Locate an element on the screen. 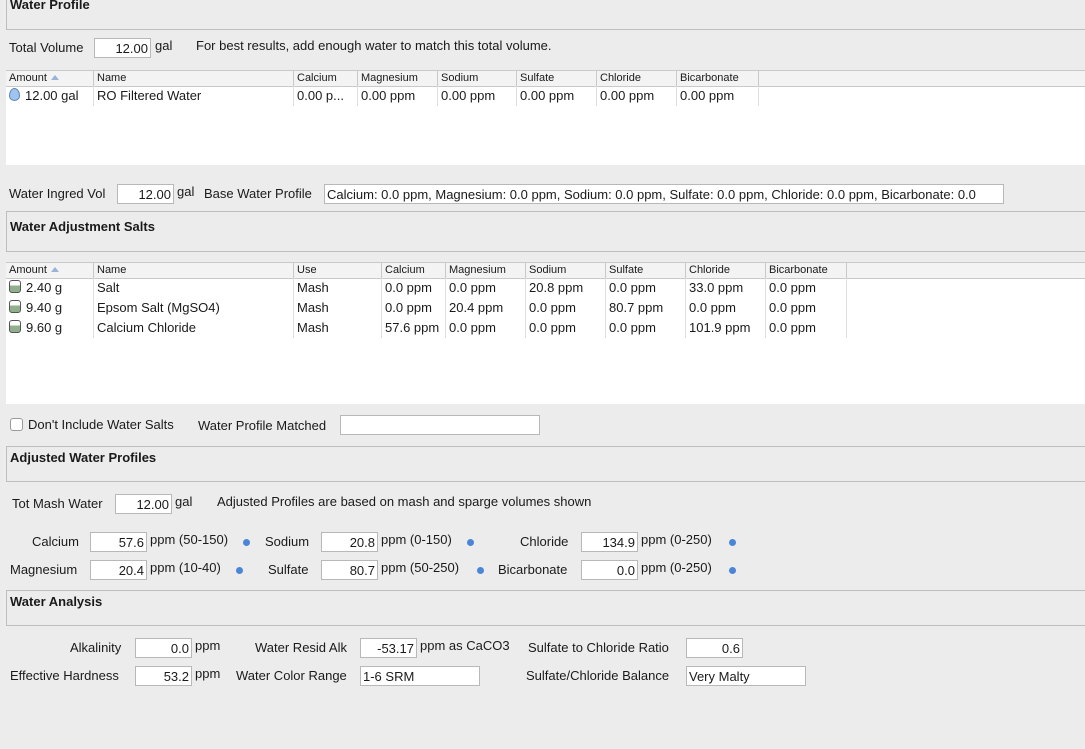 The image size is (1085, 749). water-ingred-vol-unit: gal is located at coordinates (186, 191).